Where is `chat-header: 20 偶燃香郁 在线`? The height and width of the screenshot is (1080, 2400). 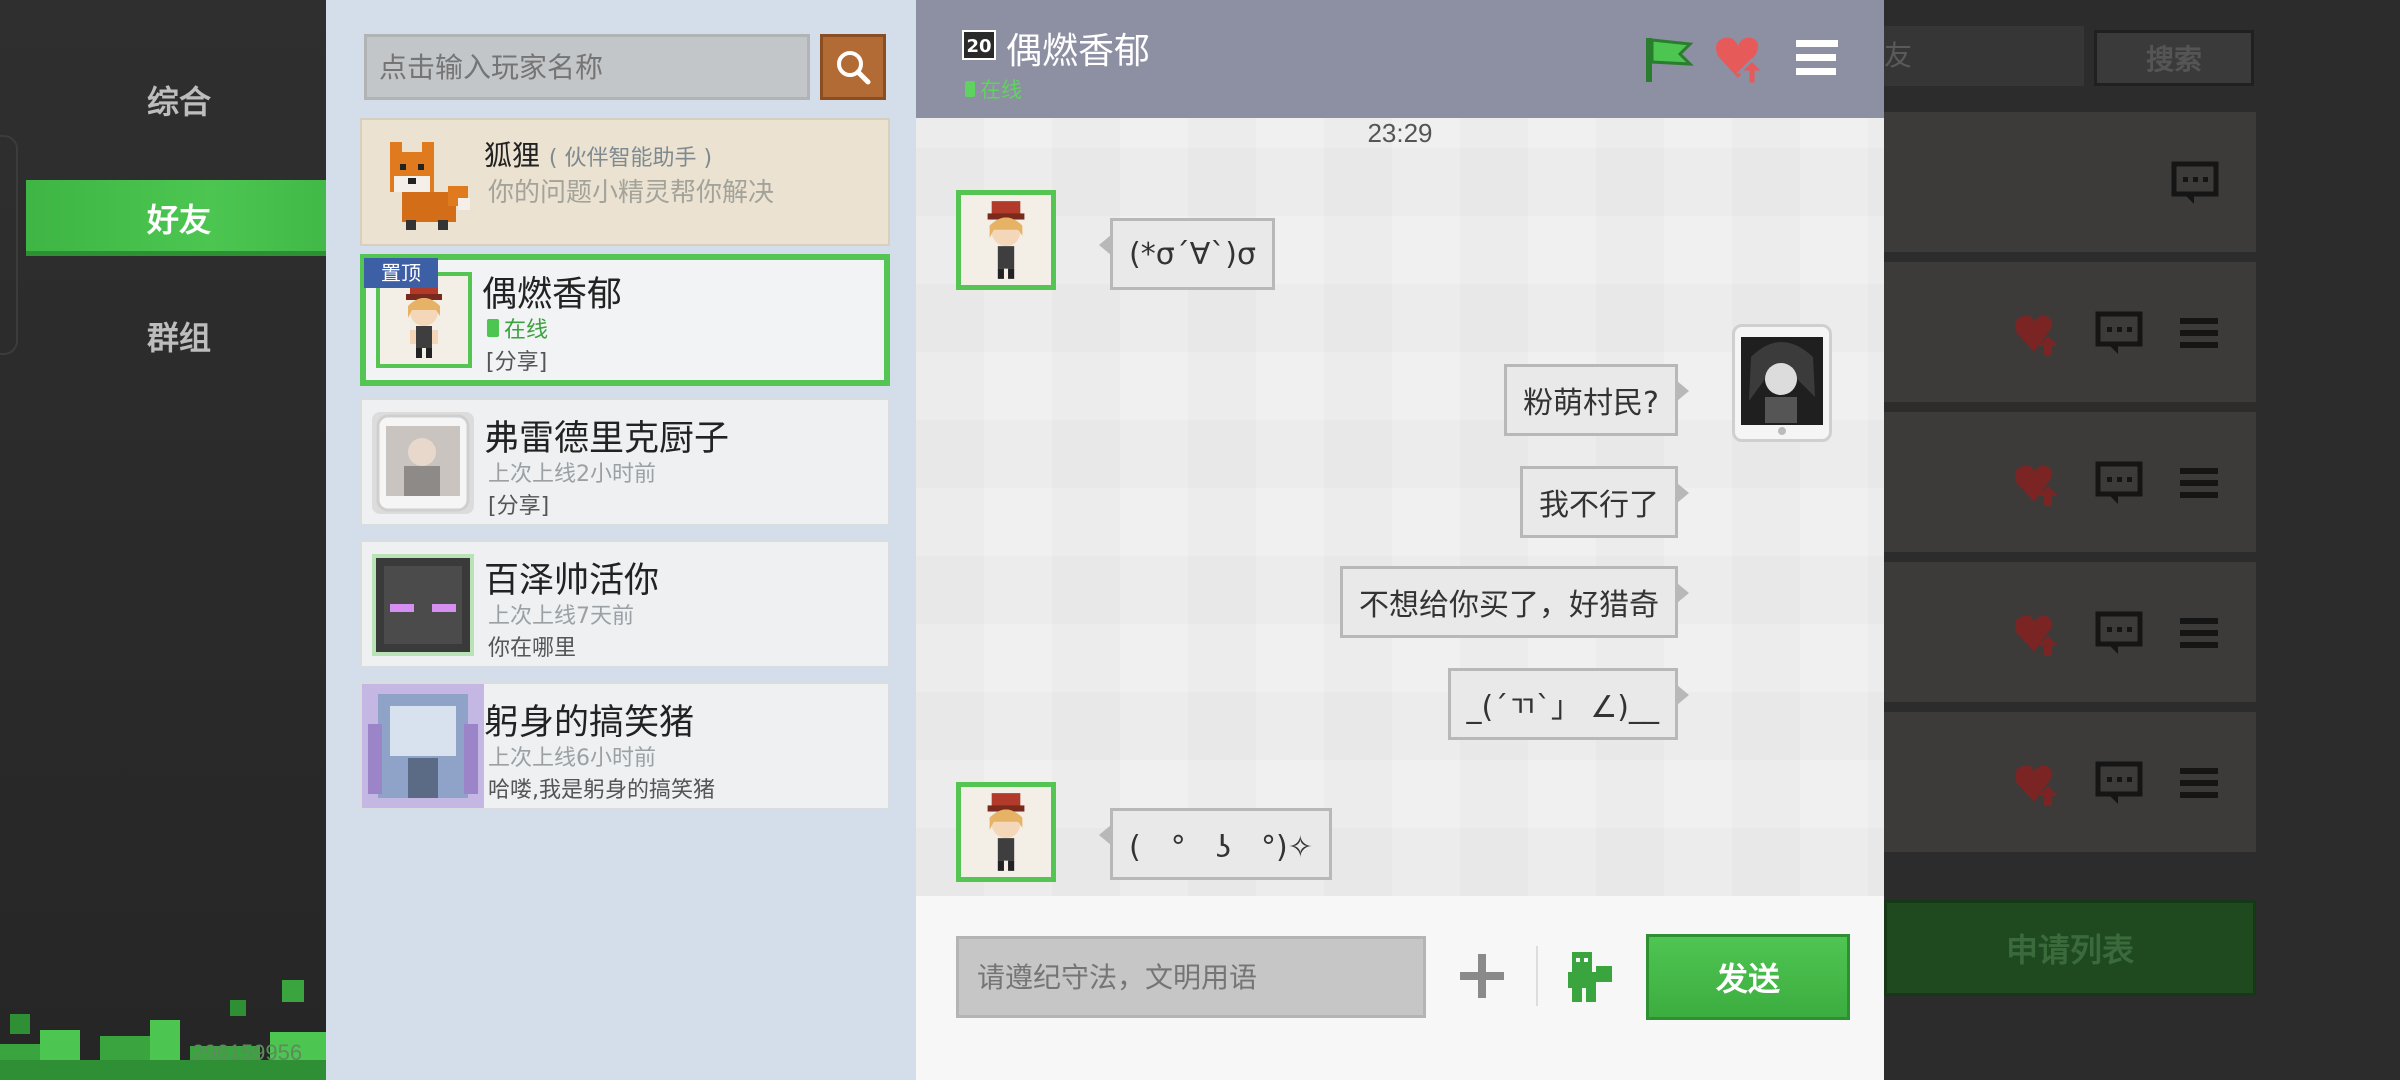
chat-header: 20 偶燃香郁 在线 is located at coordinates (1400, 59).